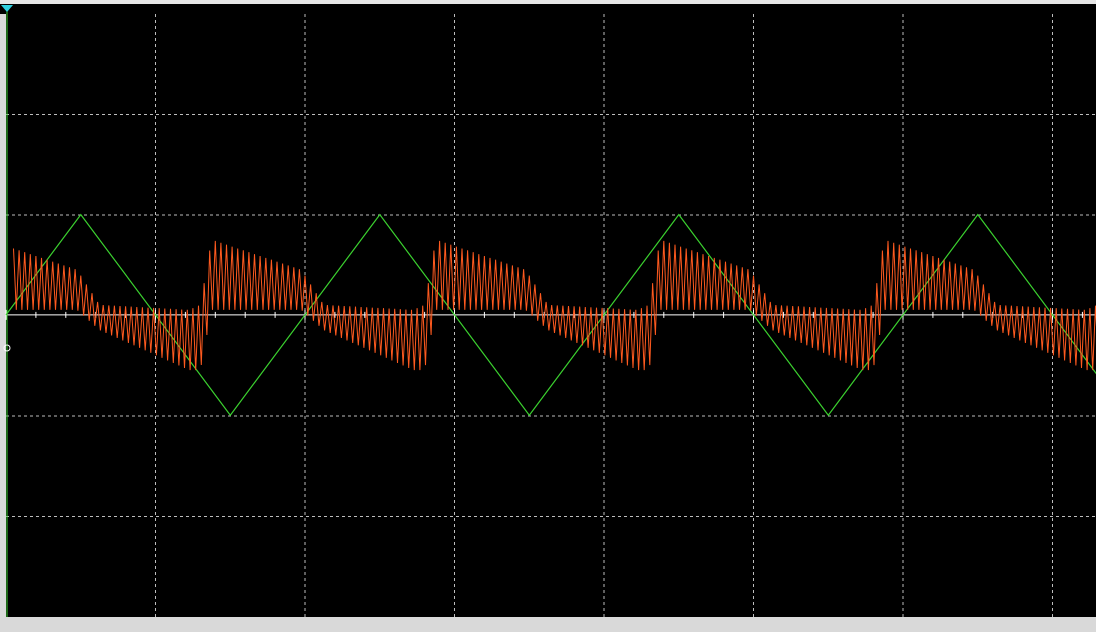  I want to click on top-bezel, so click(548, 2).